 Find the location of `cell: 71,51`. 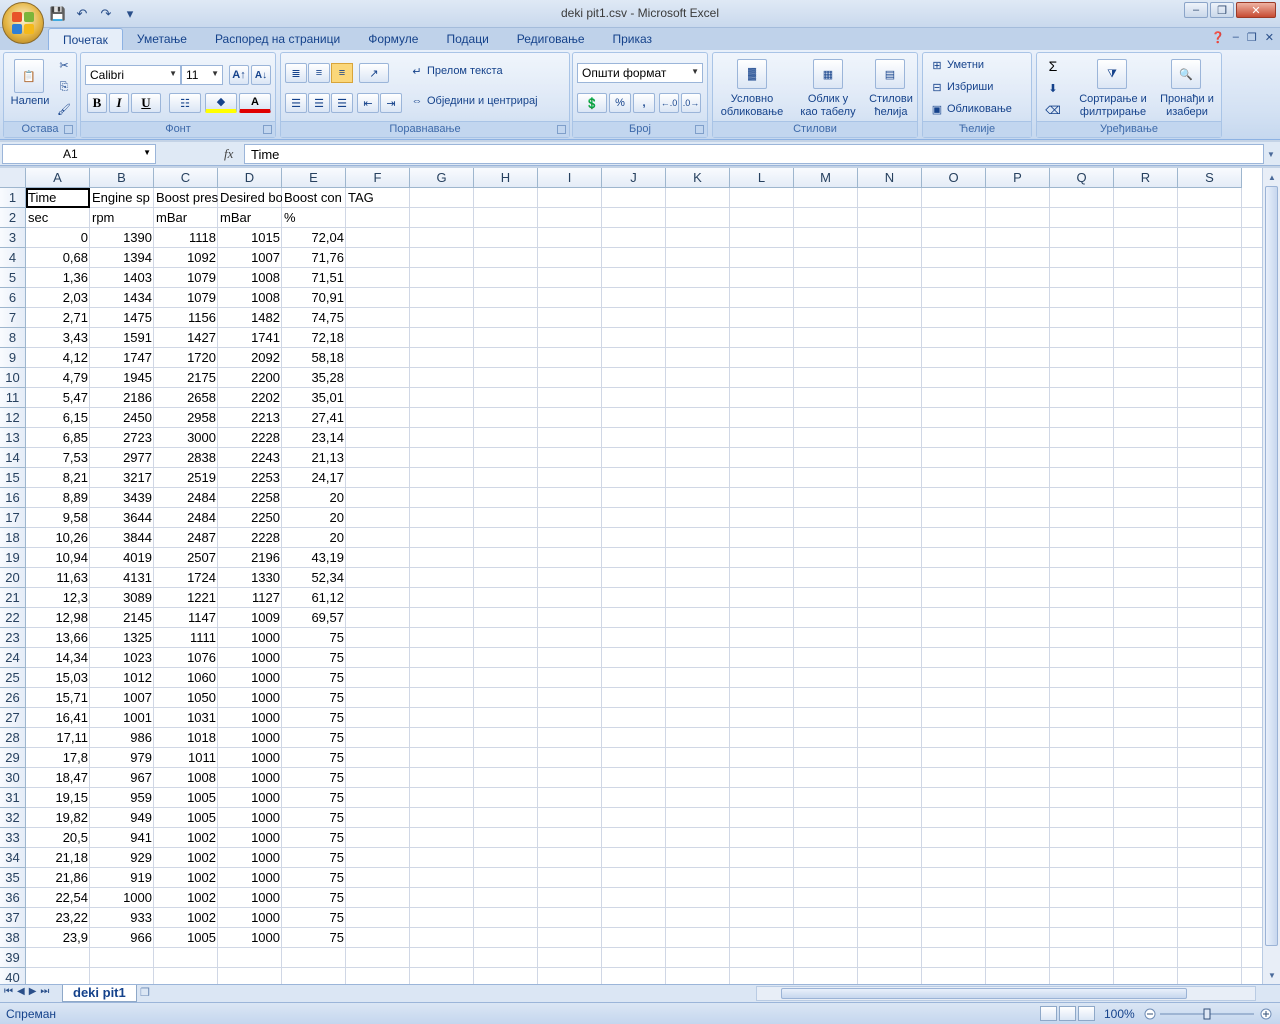

cell: 71,51 is located at coordinates (314, 278).